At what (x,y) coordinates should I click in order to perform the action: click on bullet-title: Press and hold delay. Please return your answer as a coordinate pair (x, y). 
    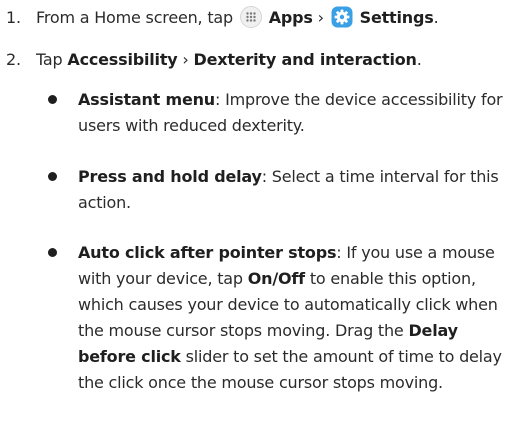
    Looking at the image, I should click on (170, 176).